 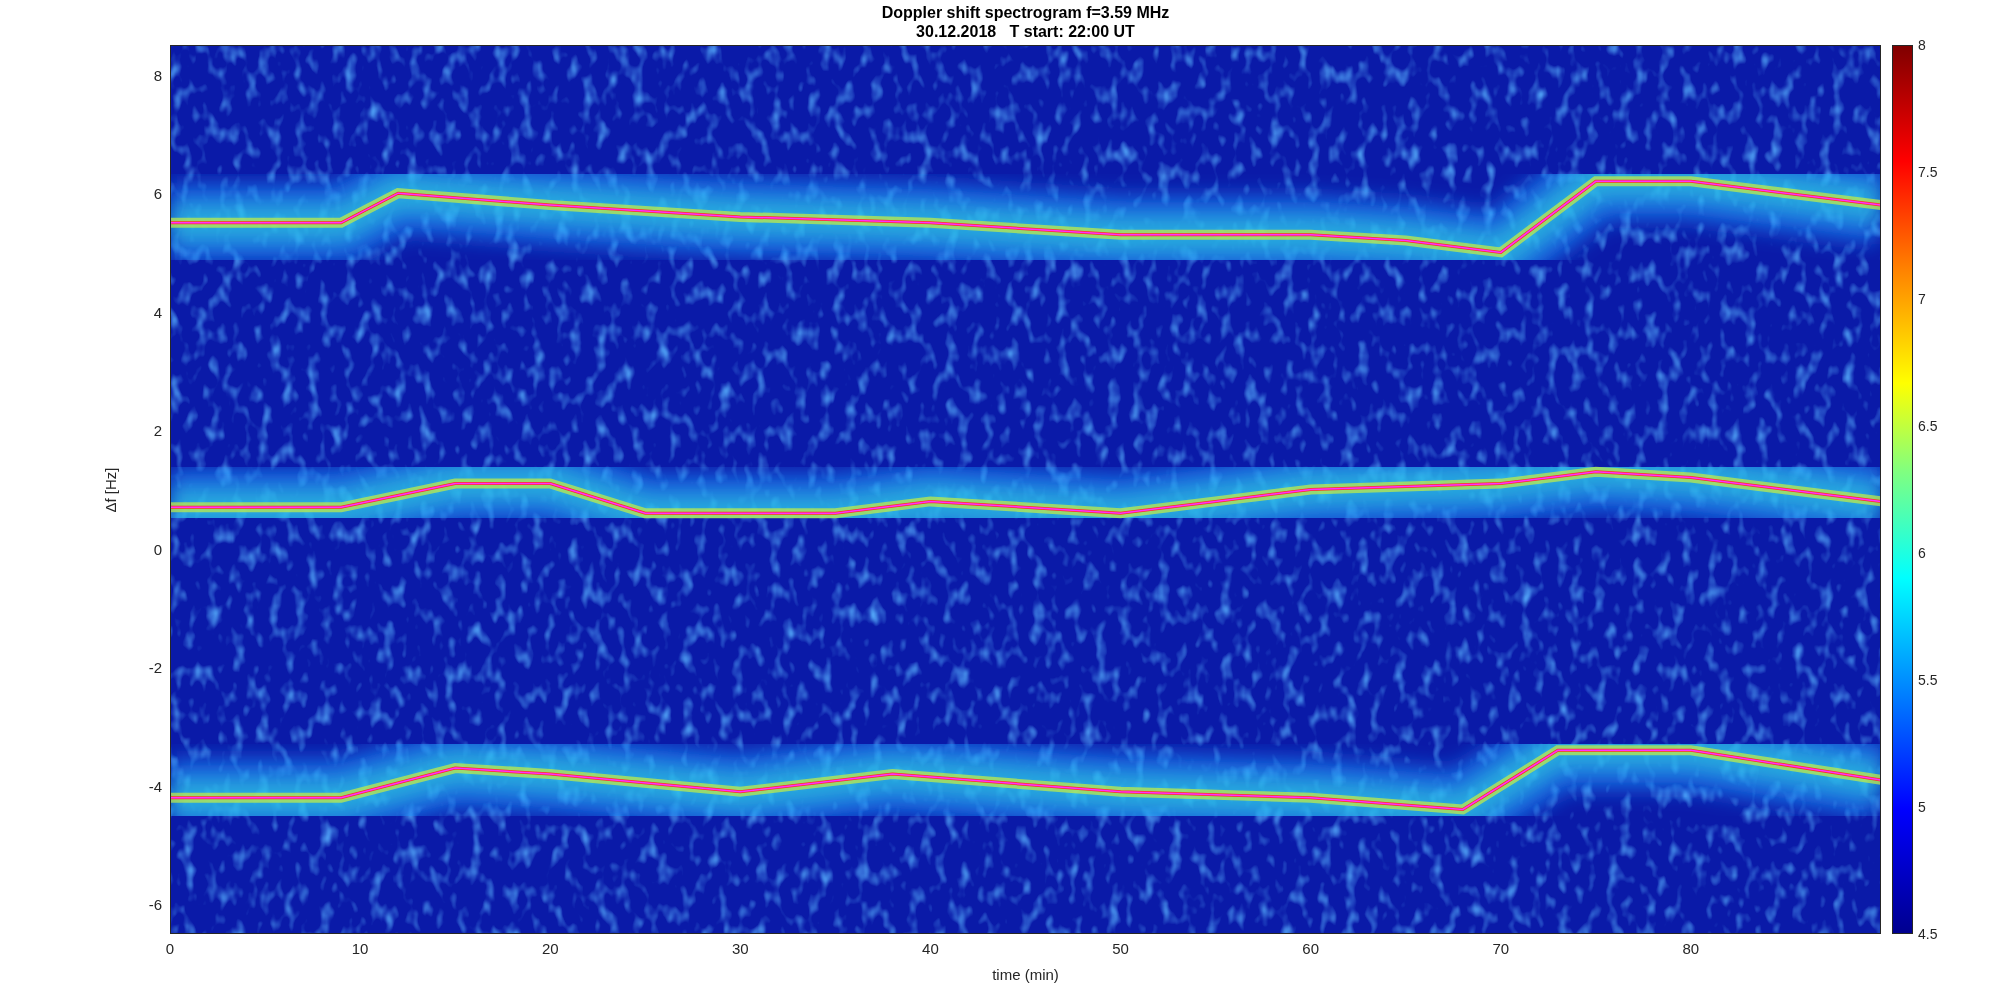 What do you see at coordinates (1928, 680) in the screenshot?
I see `colorbar-tick-label: 5.5` at bounding box center [1928, 680].